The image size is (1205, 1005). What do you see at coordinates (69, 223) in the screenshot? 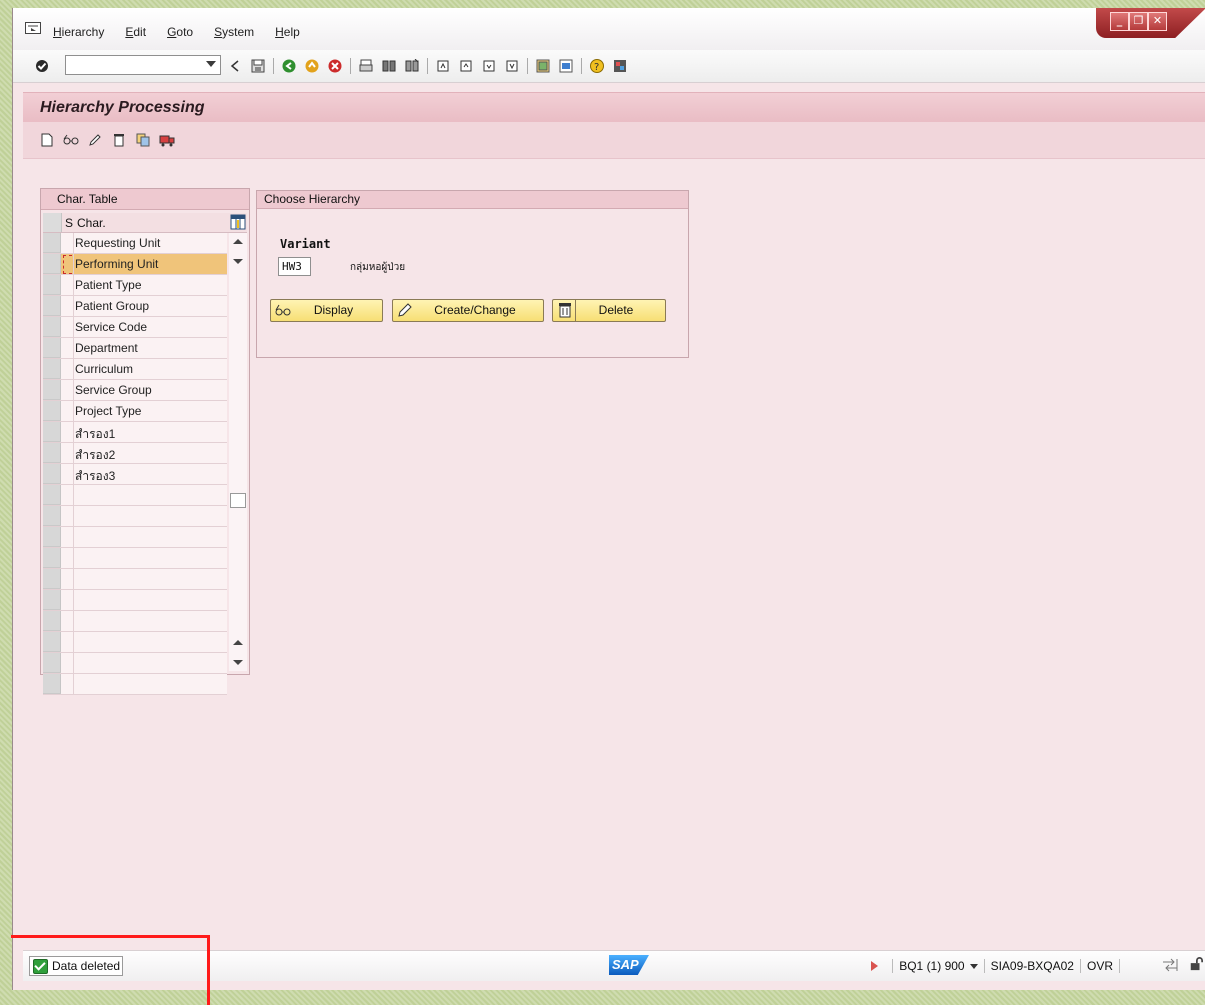
I see `column-header-s: S` at bounding box center [69, 223].